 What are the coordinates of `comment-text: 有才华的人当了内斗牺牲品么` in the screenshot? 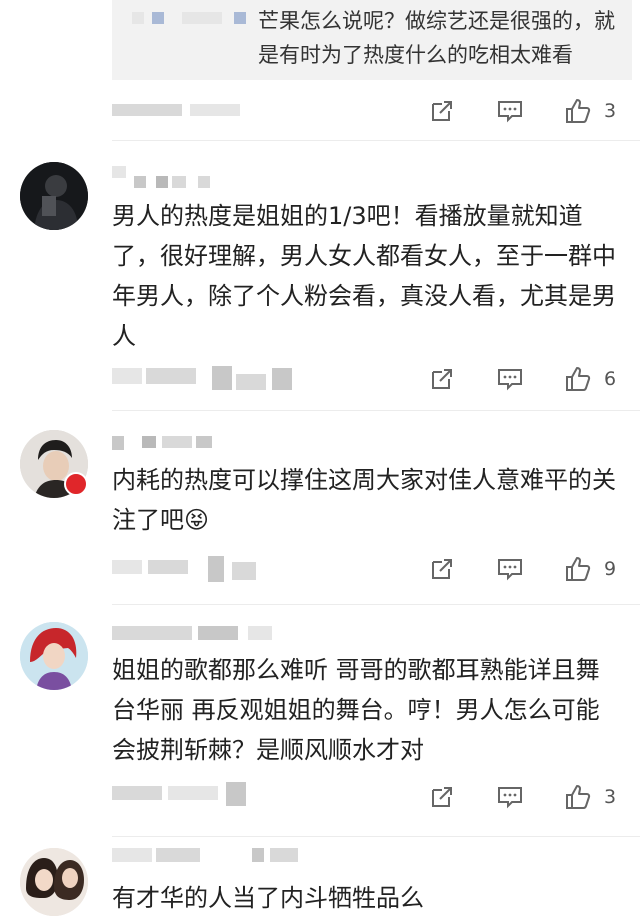 It's located at (268, 898).